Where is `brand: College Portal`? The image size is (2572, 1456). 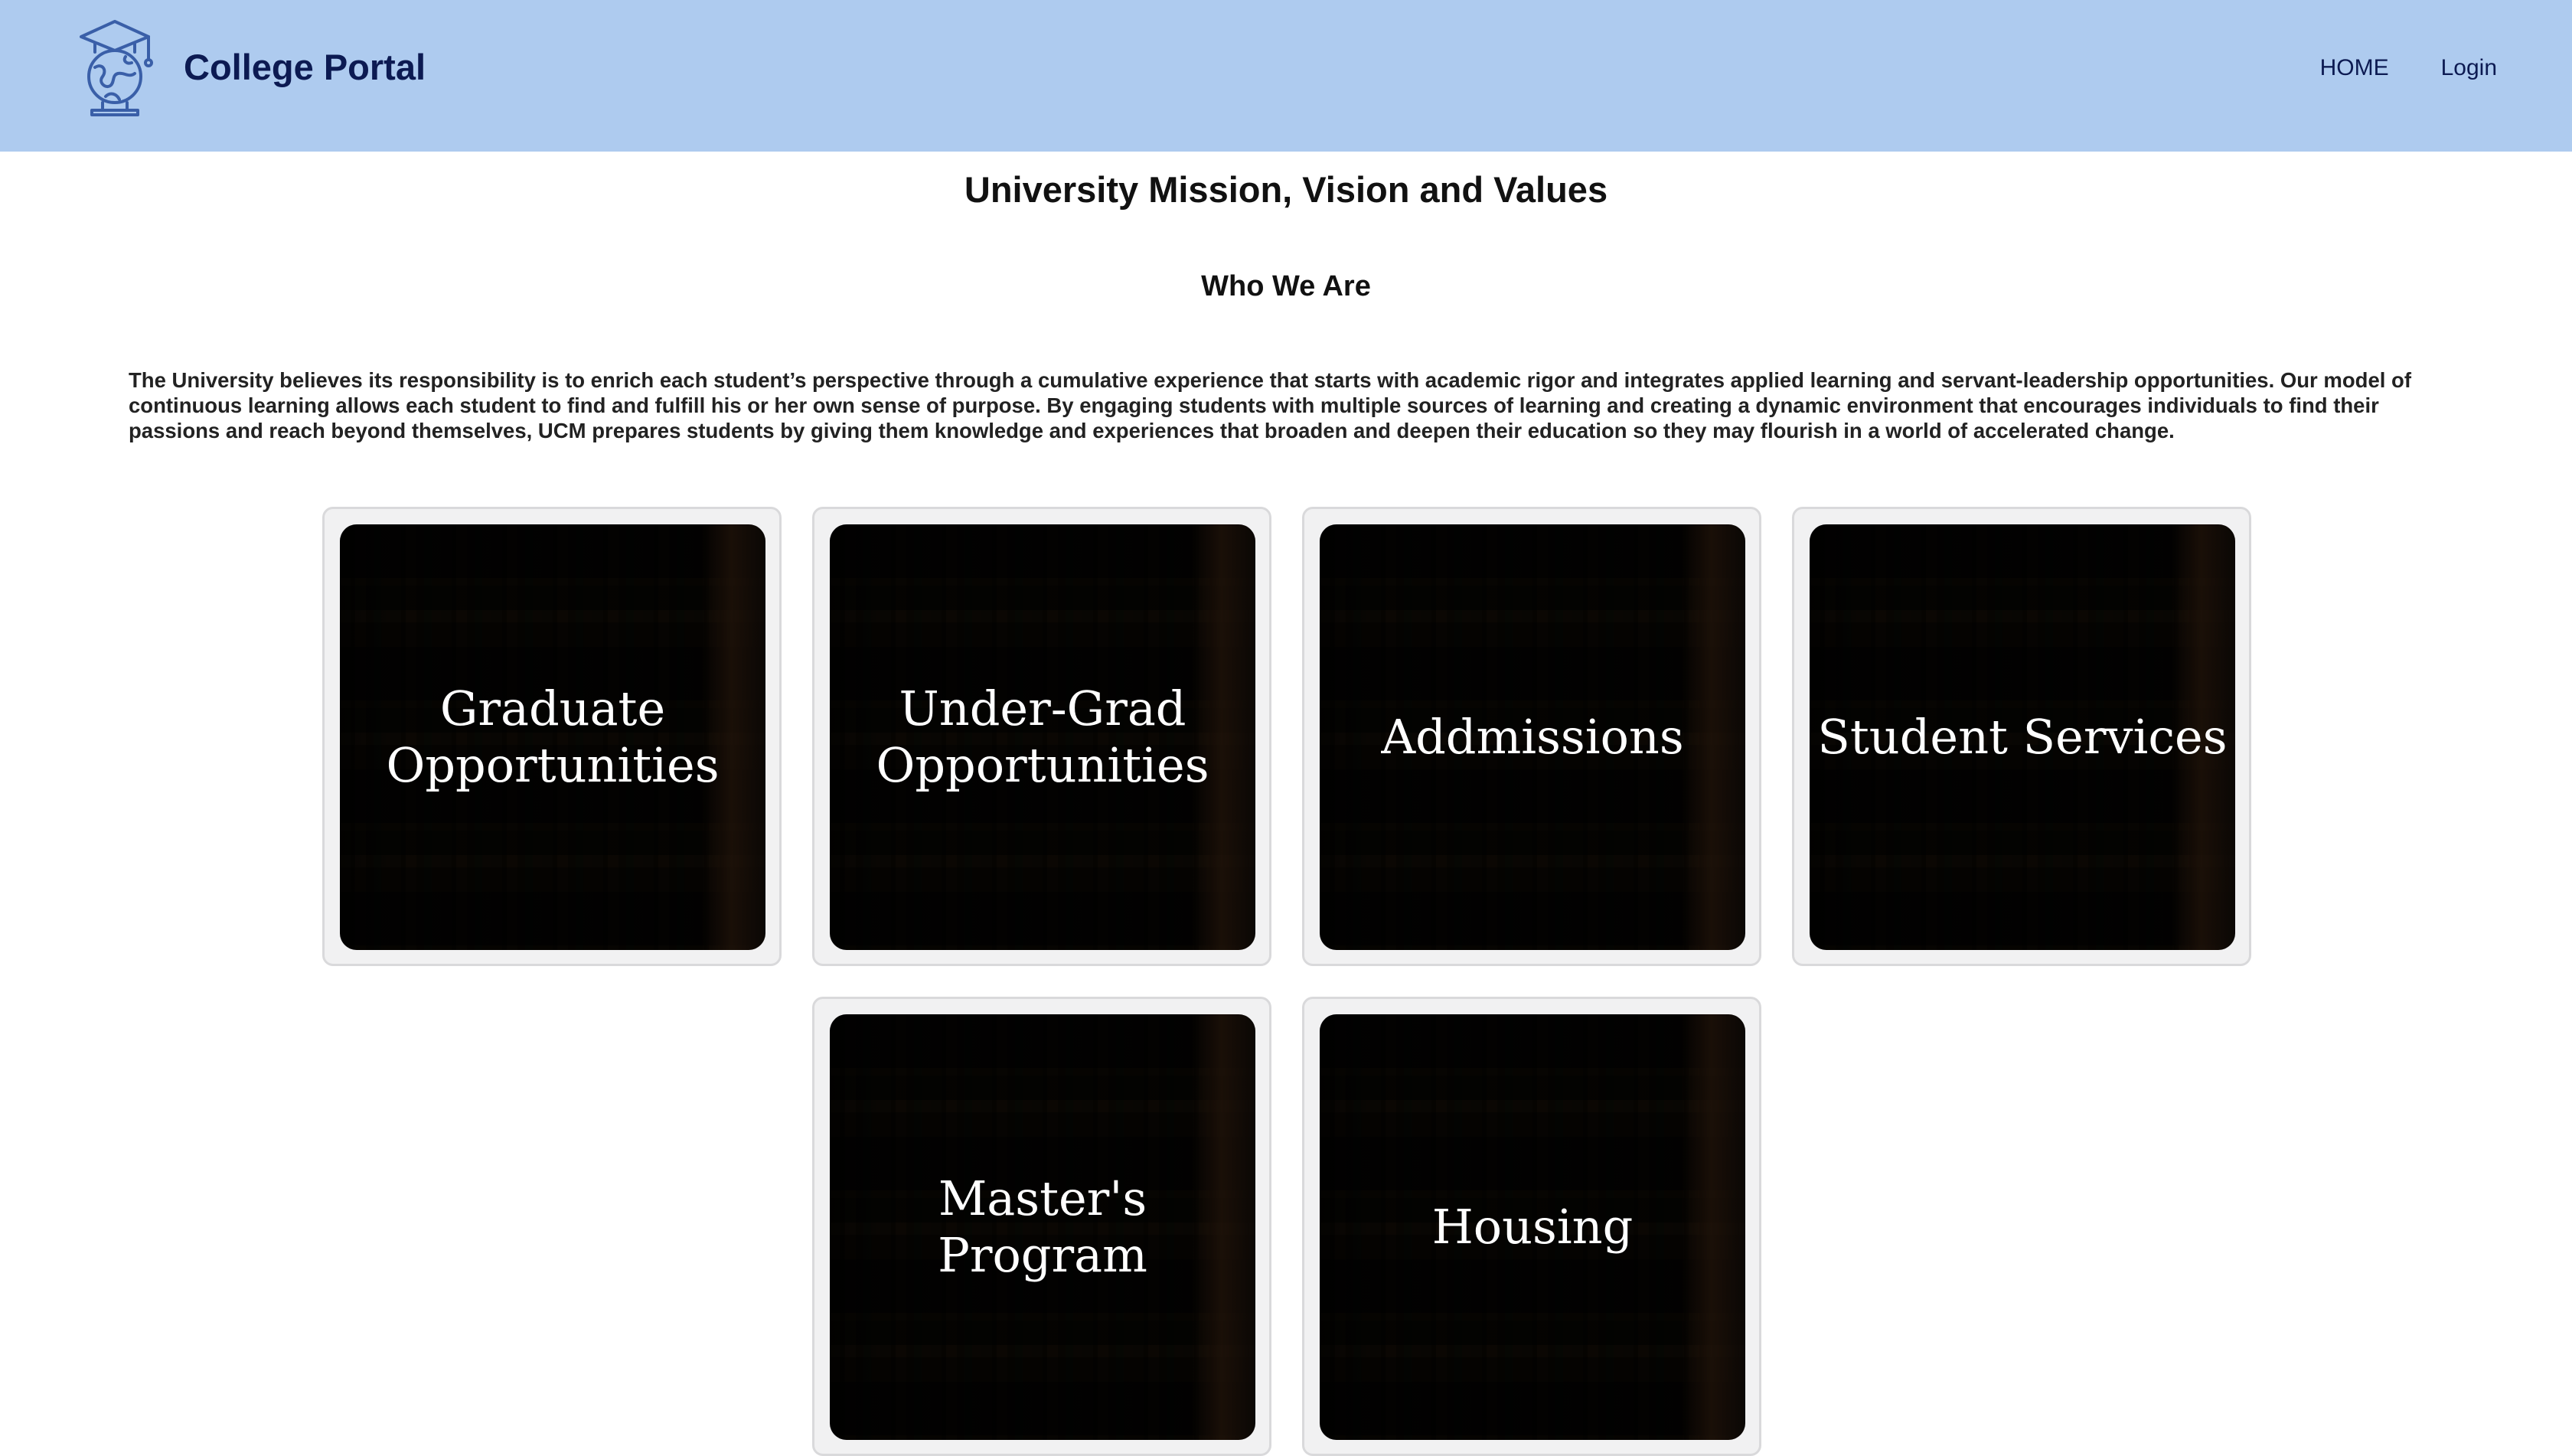
brand: College Portal is located at coordinates (249, 66).